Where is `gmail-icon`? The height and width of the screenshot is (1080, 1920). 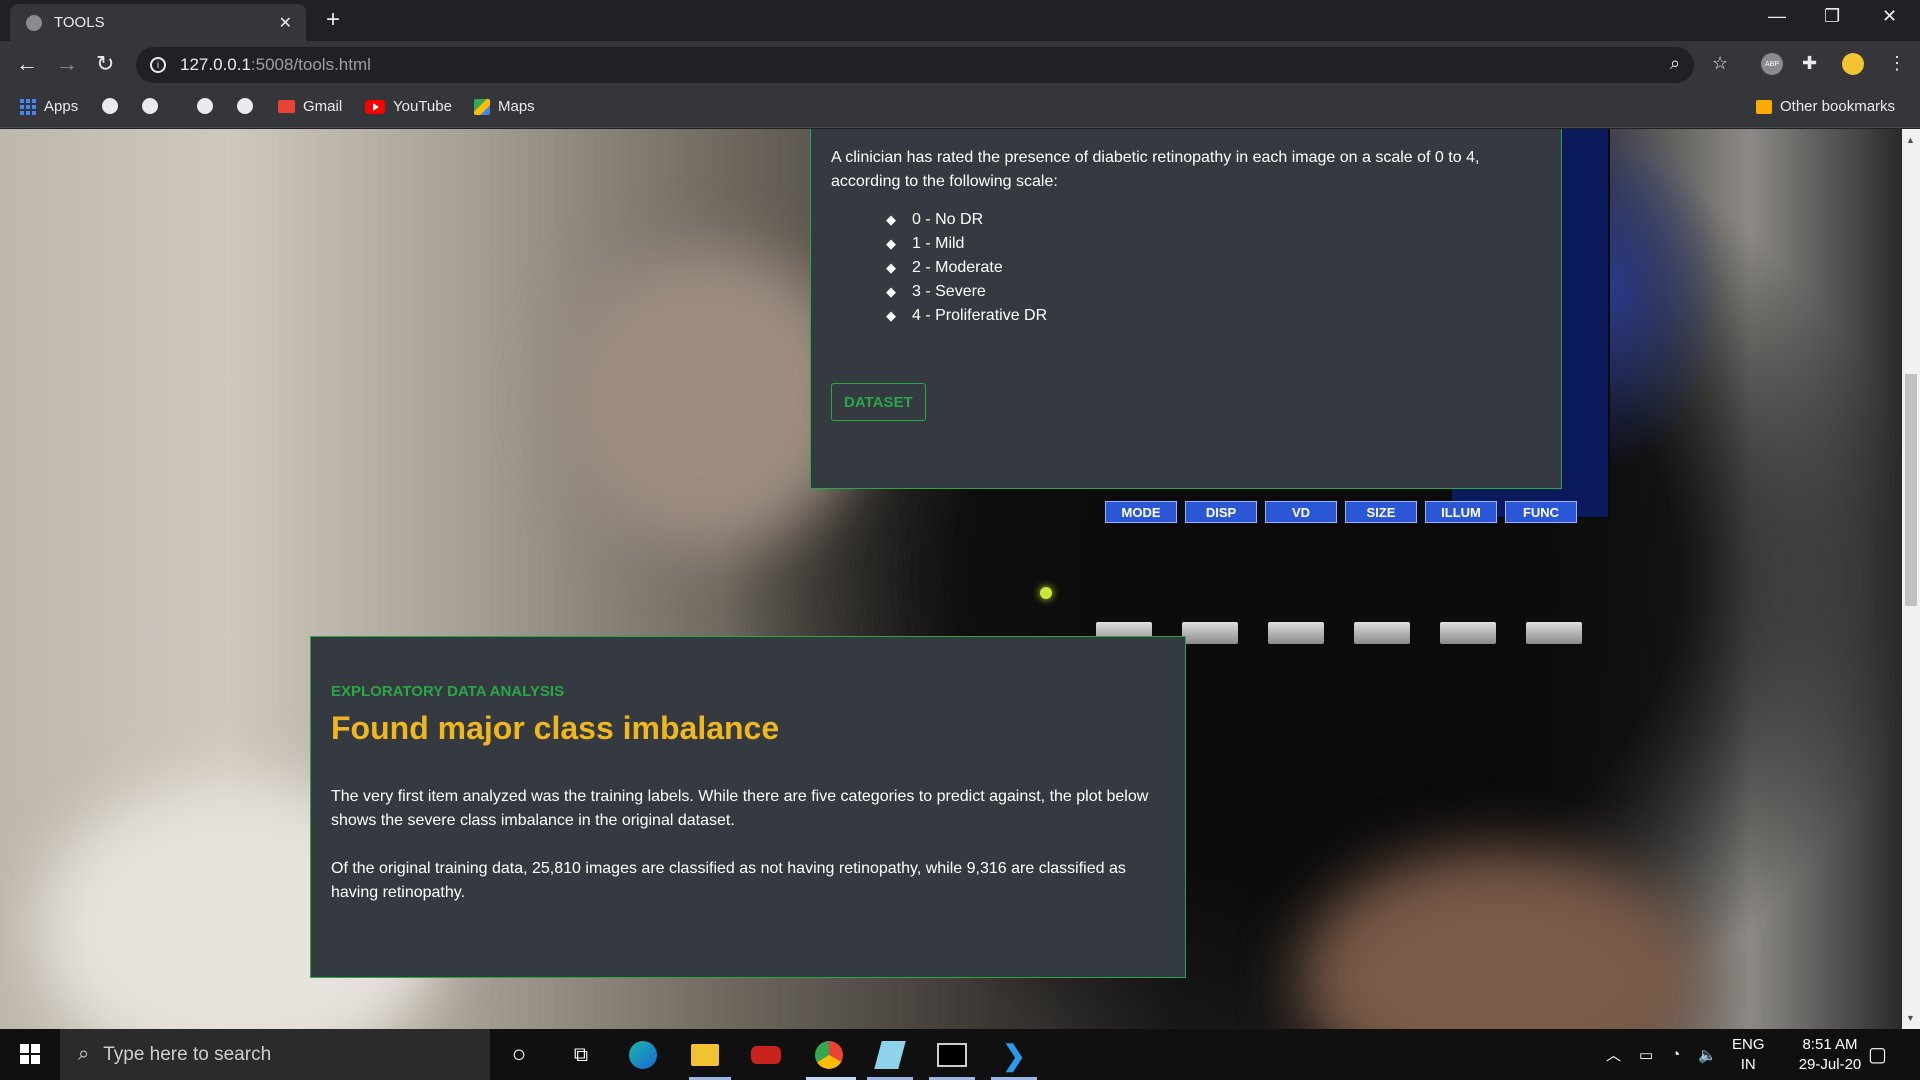 gmail-icon is located at coordinates (286, 106).